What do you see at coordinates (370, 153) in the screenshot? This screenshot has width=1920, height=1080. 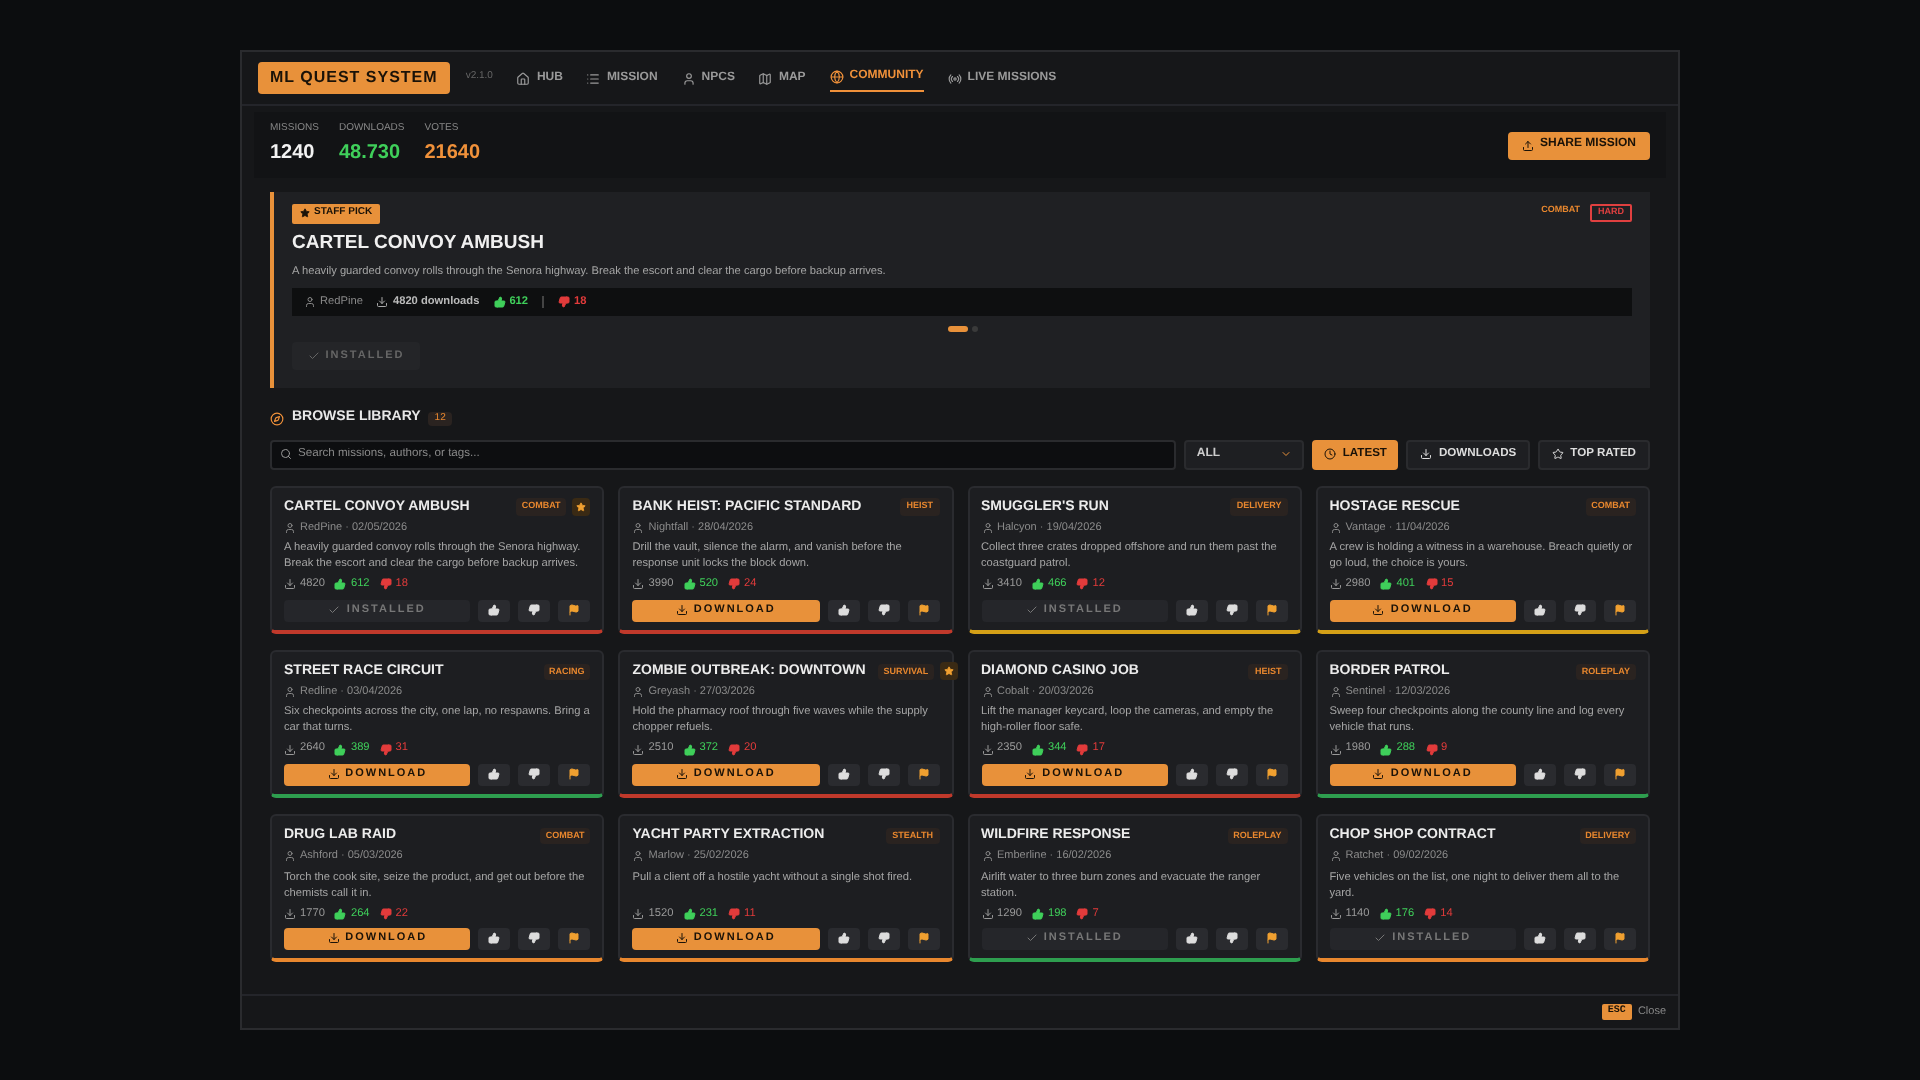 I see `stat-value: 48.730` at bounding box center [370, 153].